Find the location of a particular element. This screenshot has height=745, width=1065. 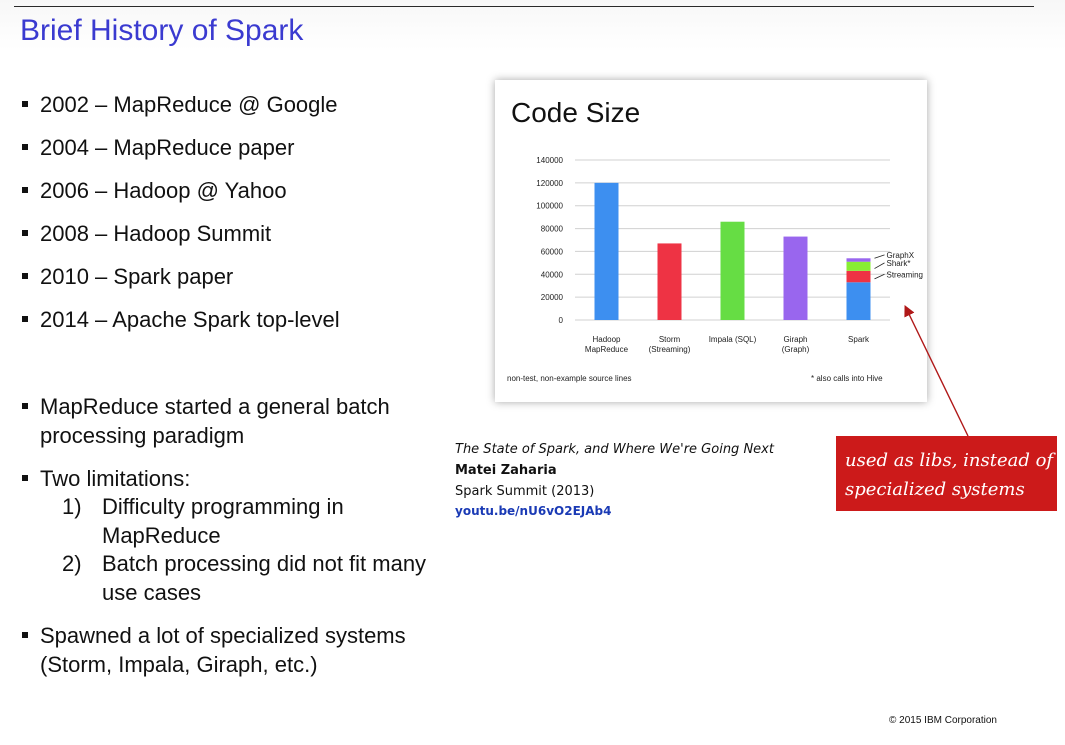

citation-author: Matei Zaharia is located at coordinates (506, 470).